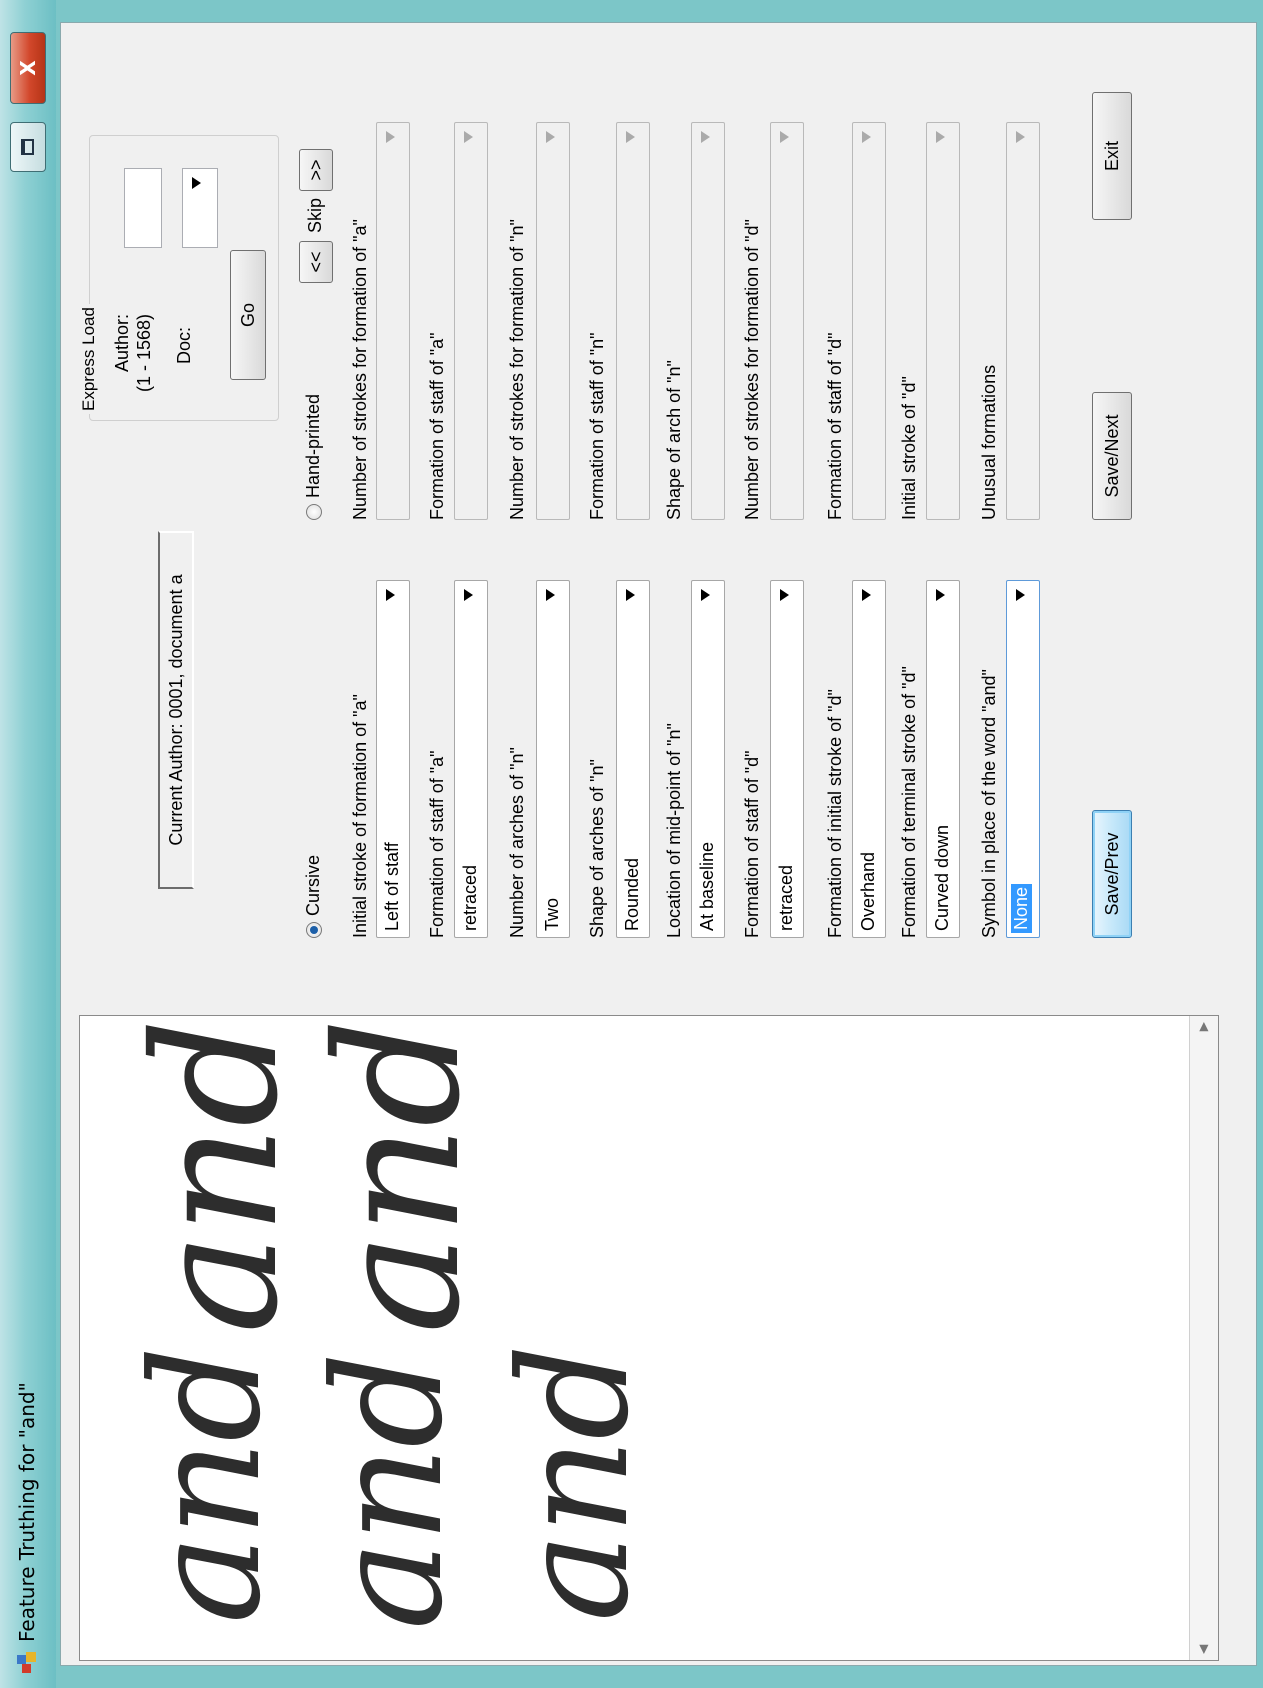 The width and height of the screenshot is (1263, 1688). What do you see at coordinates (597, 426) in the screenshot?
I see `handprinted-field-label: Formation of staff of "n"` at bounding box center [597, 426].